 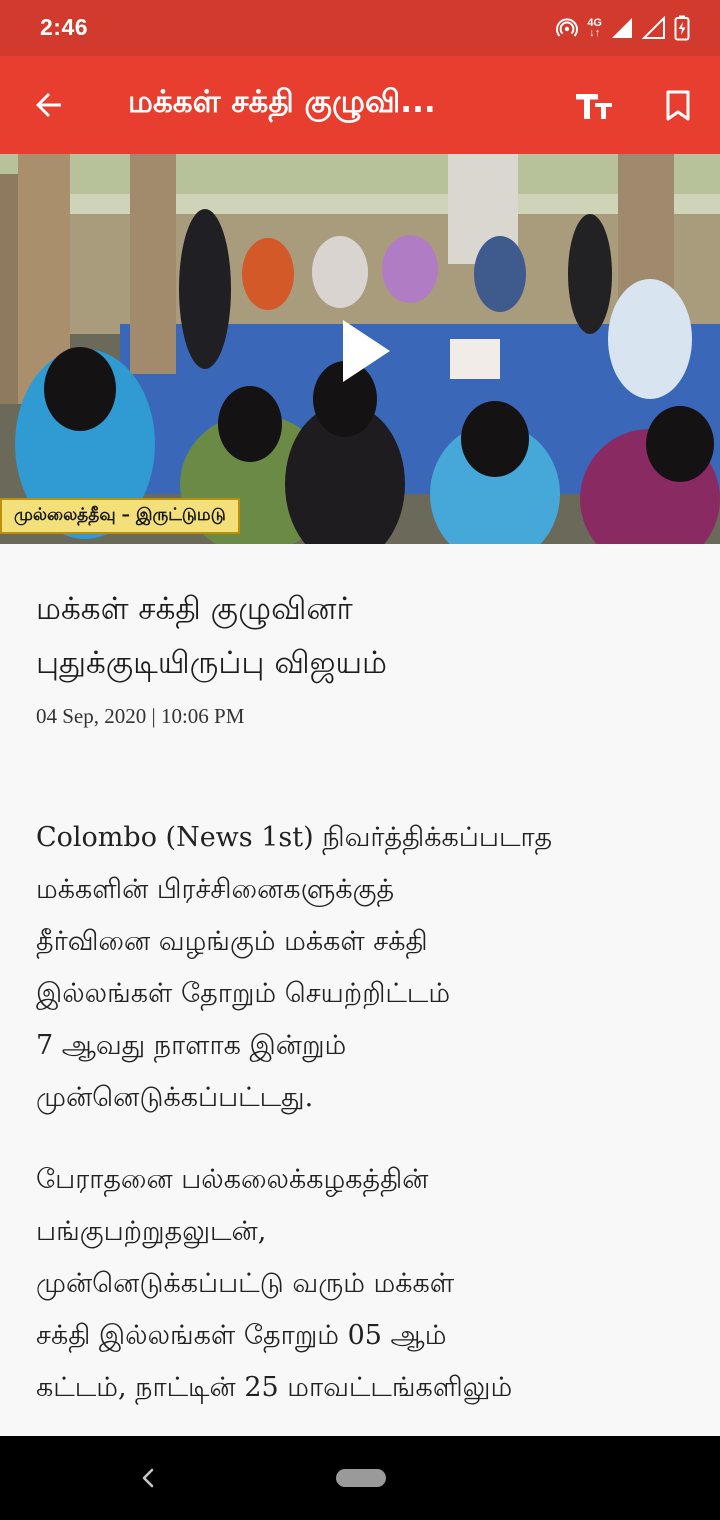 I want to click on bookmark-button, so click(x=678, y=106).